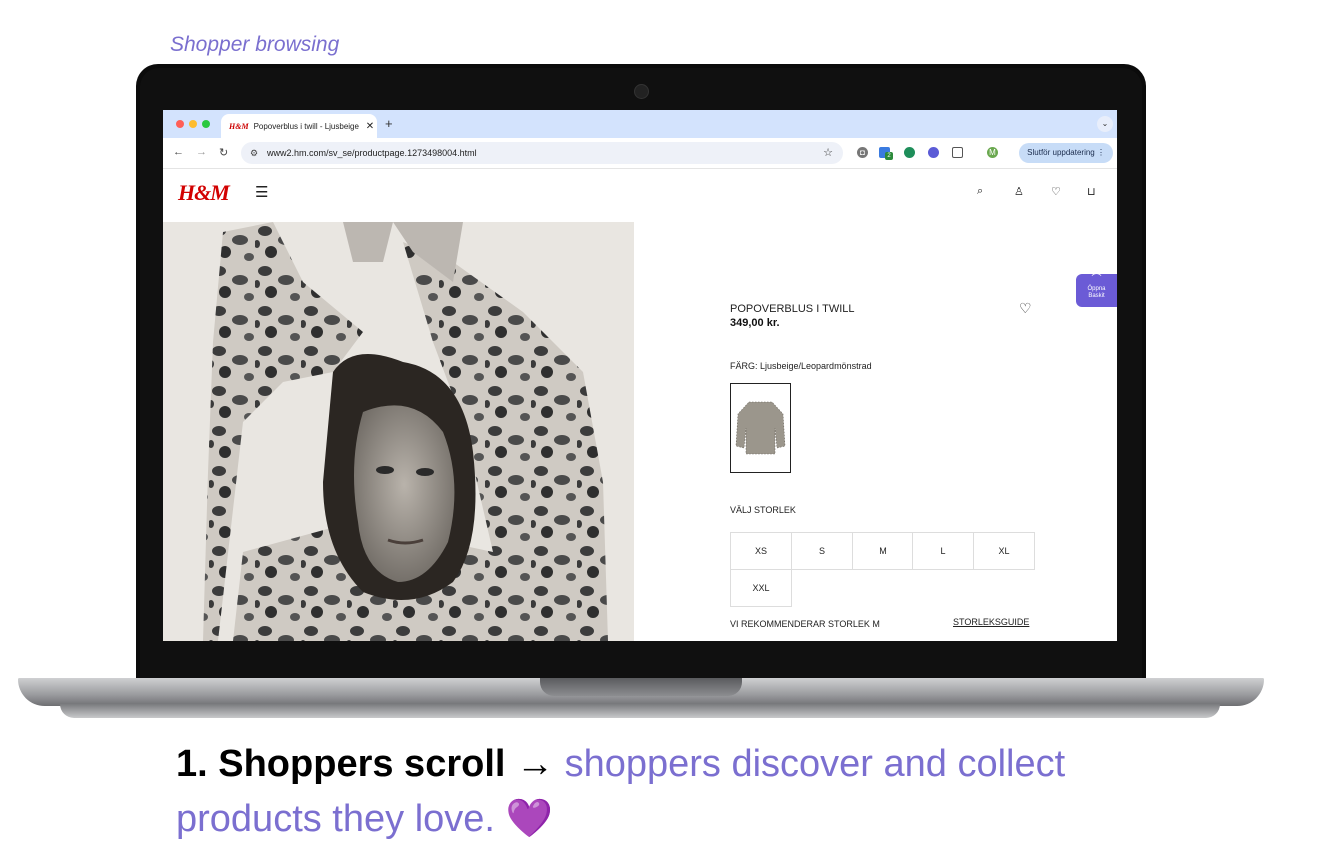 The image size is (1318, 860). Describe the element at coordinates (641, 687) in the screenshot. I see `laptop-notch` at that location.